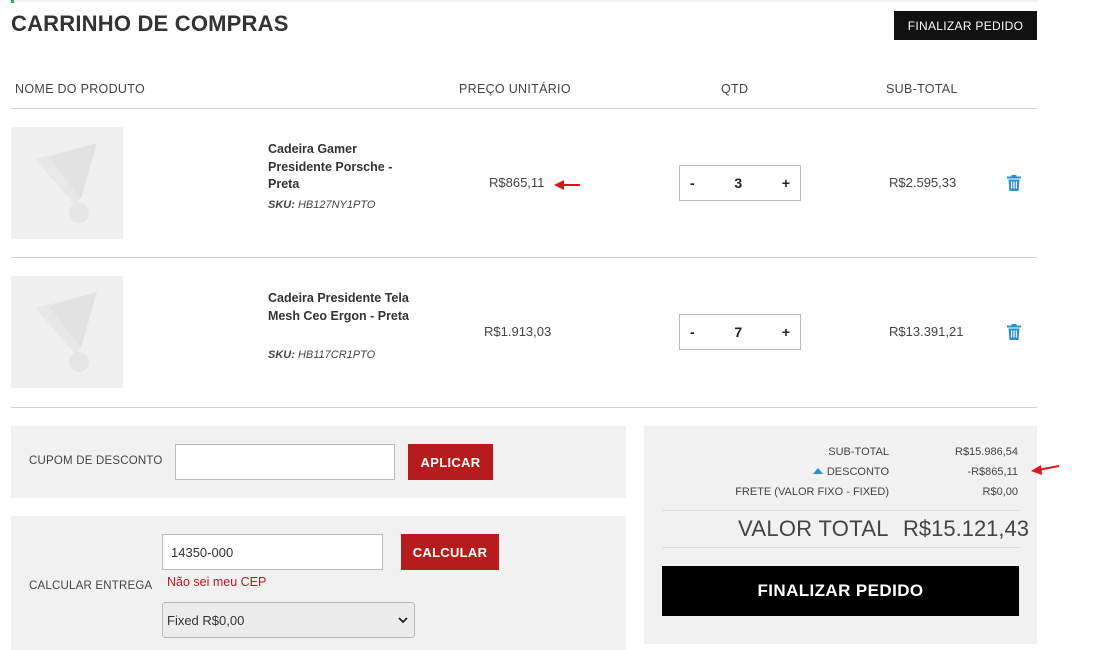 This screenshot has width=1106, height=650. I want to click on shipping-method-value: Fixed R$0,00, so click(206, 620).